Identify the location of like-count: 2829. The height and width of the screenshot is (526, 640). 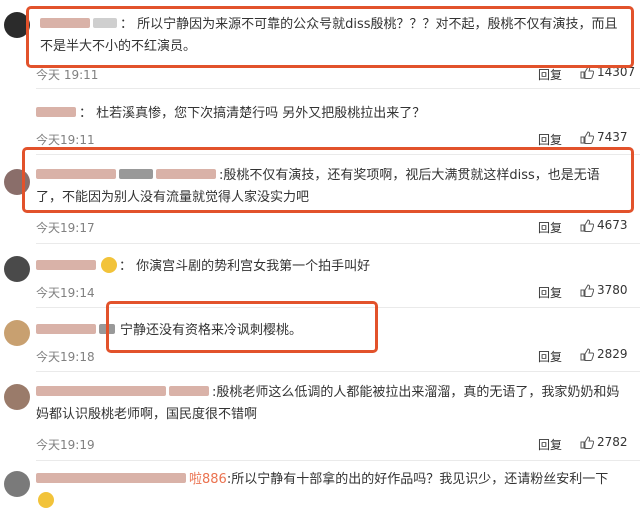
(612, 354).